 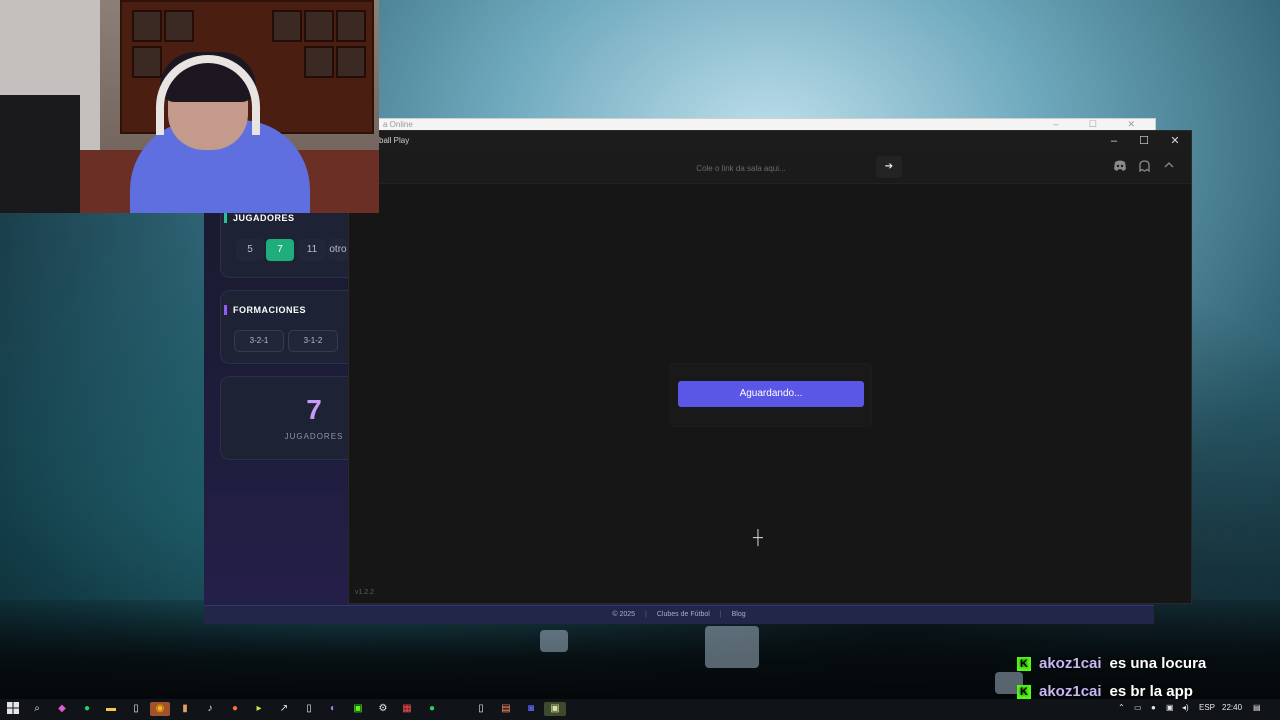 I want to click on footer-copyright: © 2025, so click(x=624, y=614).